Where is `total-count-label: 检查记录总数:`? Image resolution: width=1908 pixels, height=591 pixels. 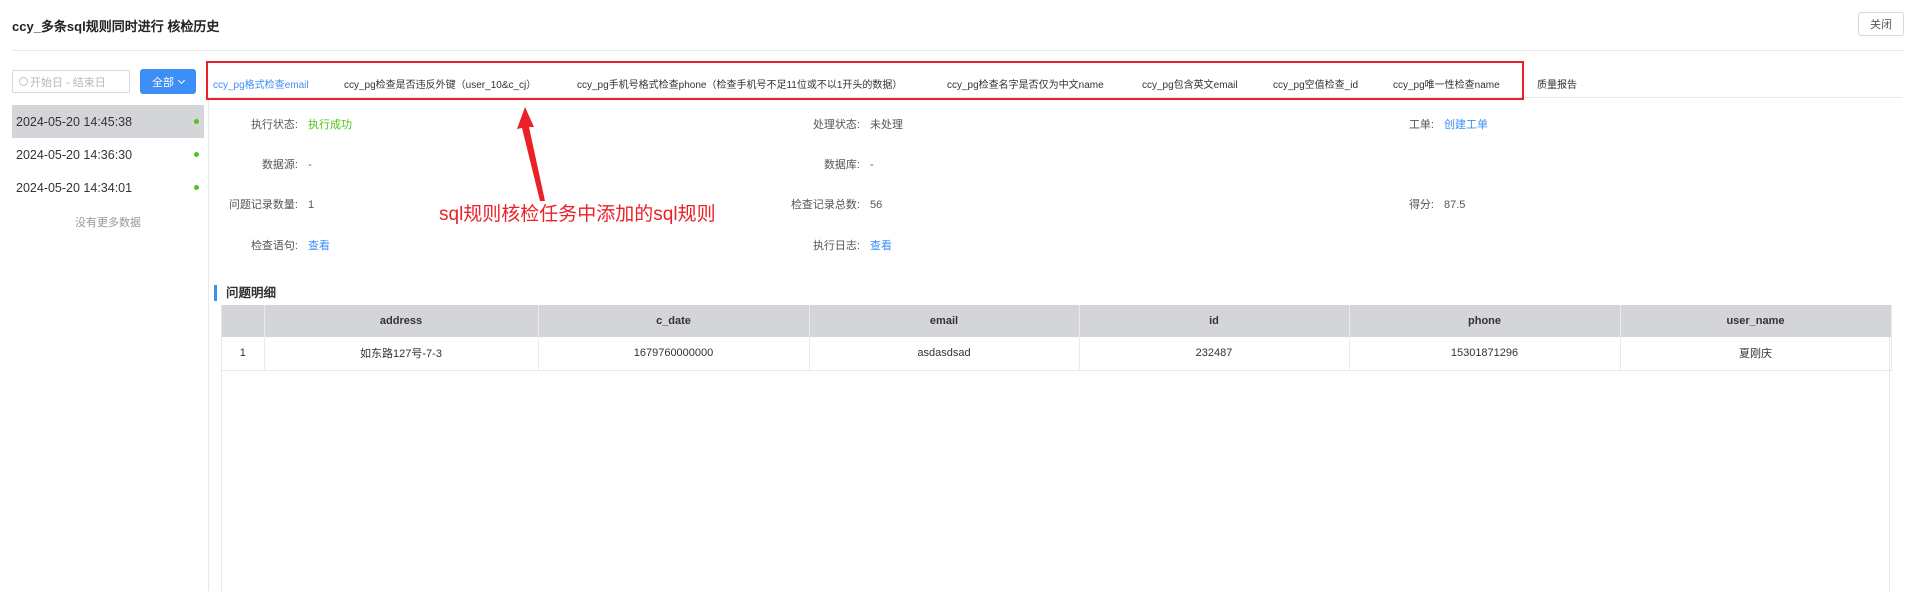
total-count-label: 检查记录总数: is located at coordinates (825, 205).